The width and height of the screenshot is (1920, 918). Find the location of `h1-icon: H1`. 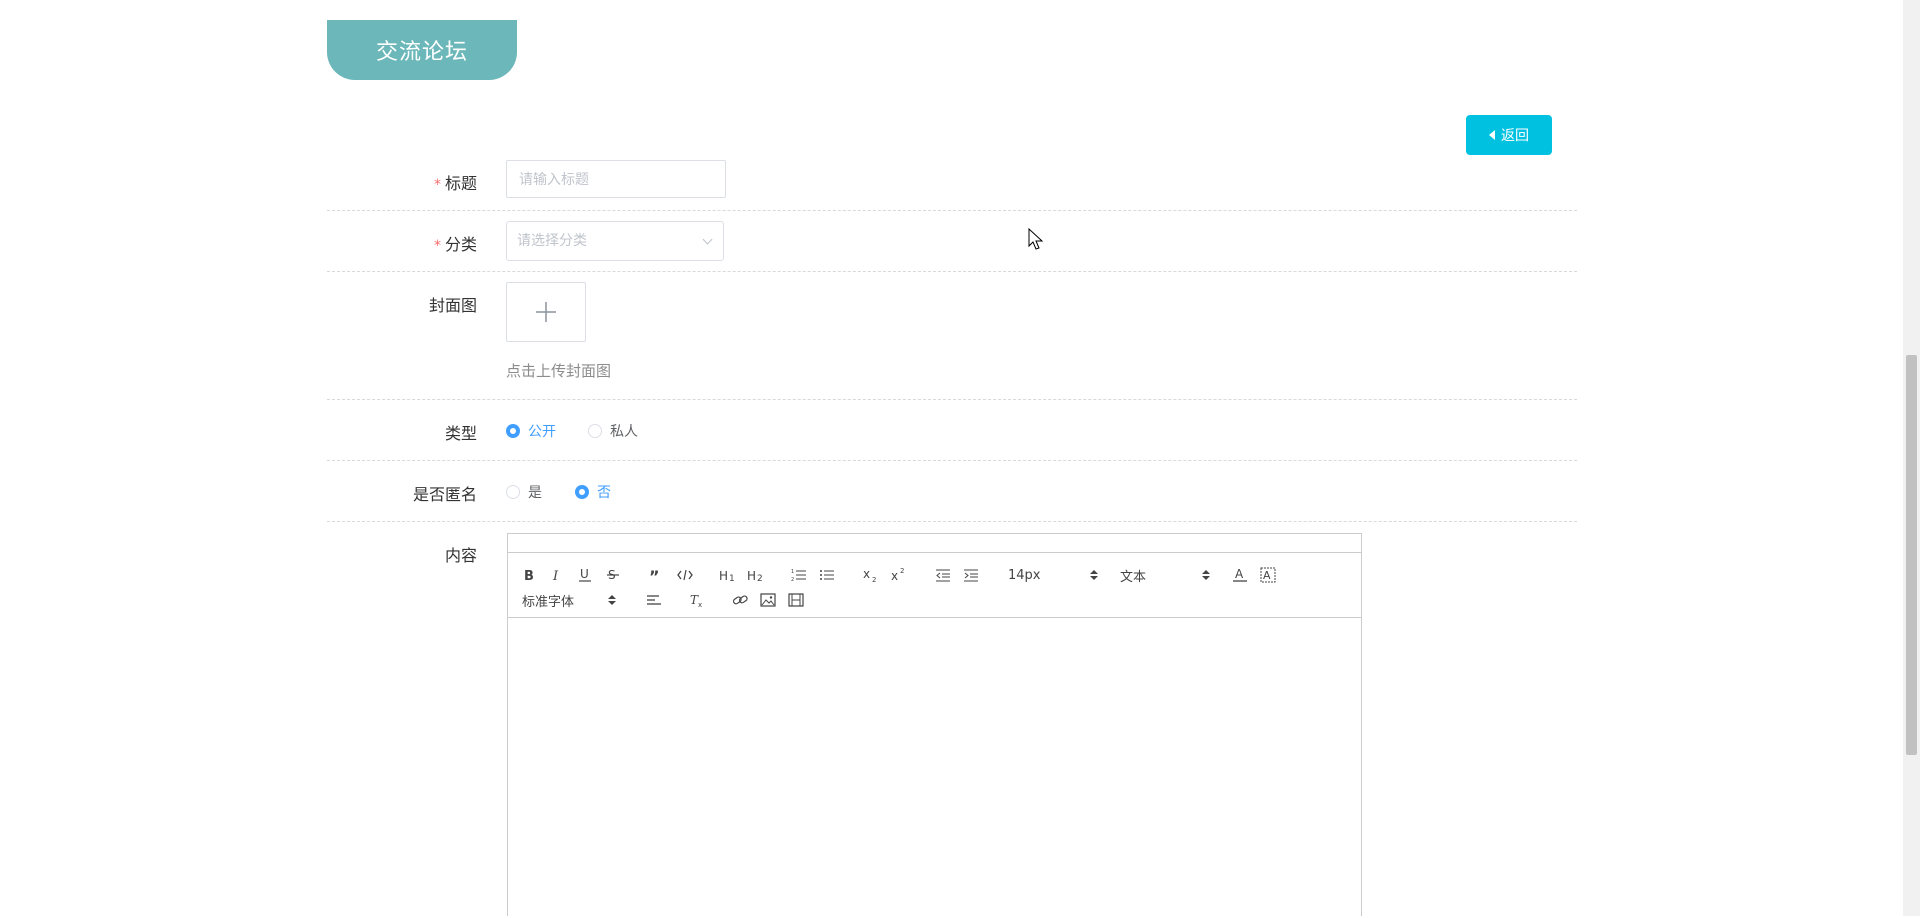

h1-icon: H1 is located at coordinates (728, 575).